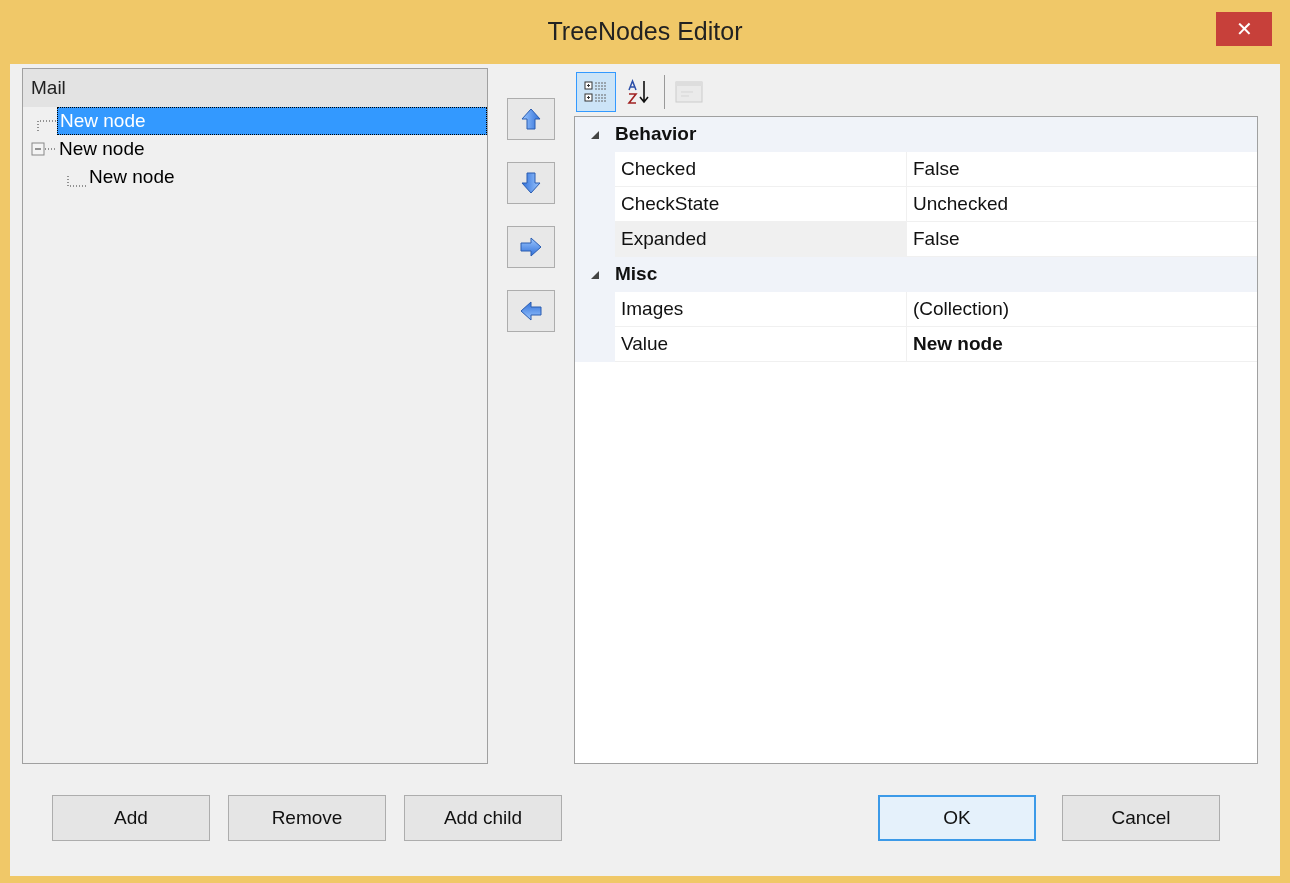  What do you see at coordinates (957, 818) in the screenshot?
I see `dialog-button: OK` at bounding box center [957, 818].